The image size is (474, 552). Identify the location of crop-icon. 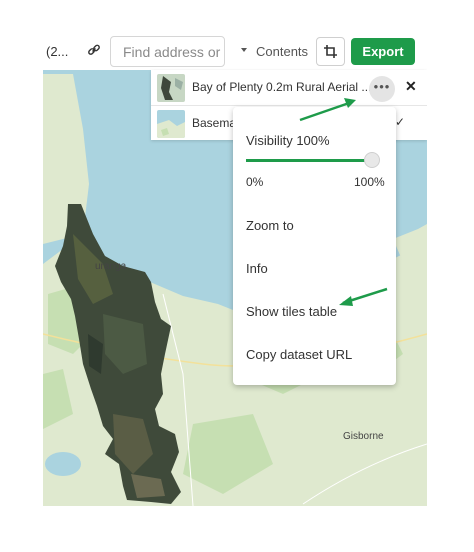
(330, 51).